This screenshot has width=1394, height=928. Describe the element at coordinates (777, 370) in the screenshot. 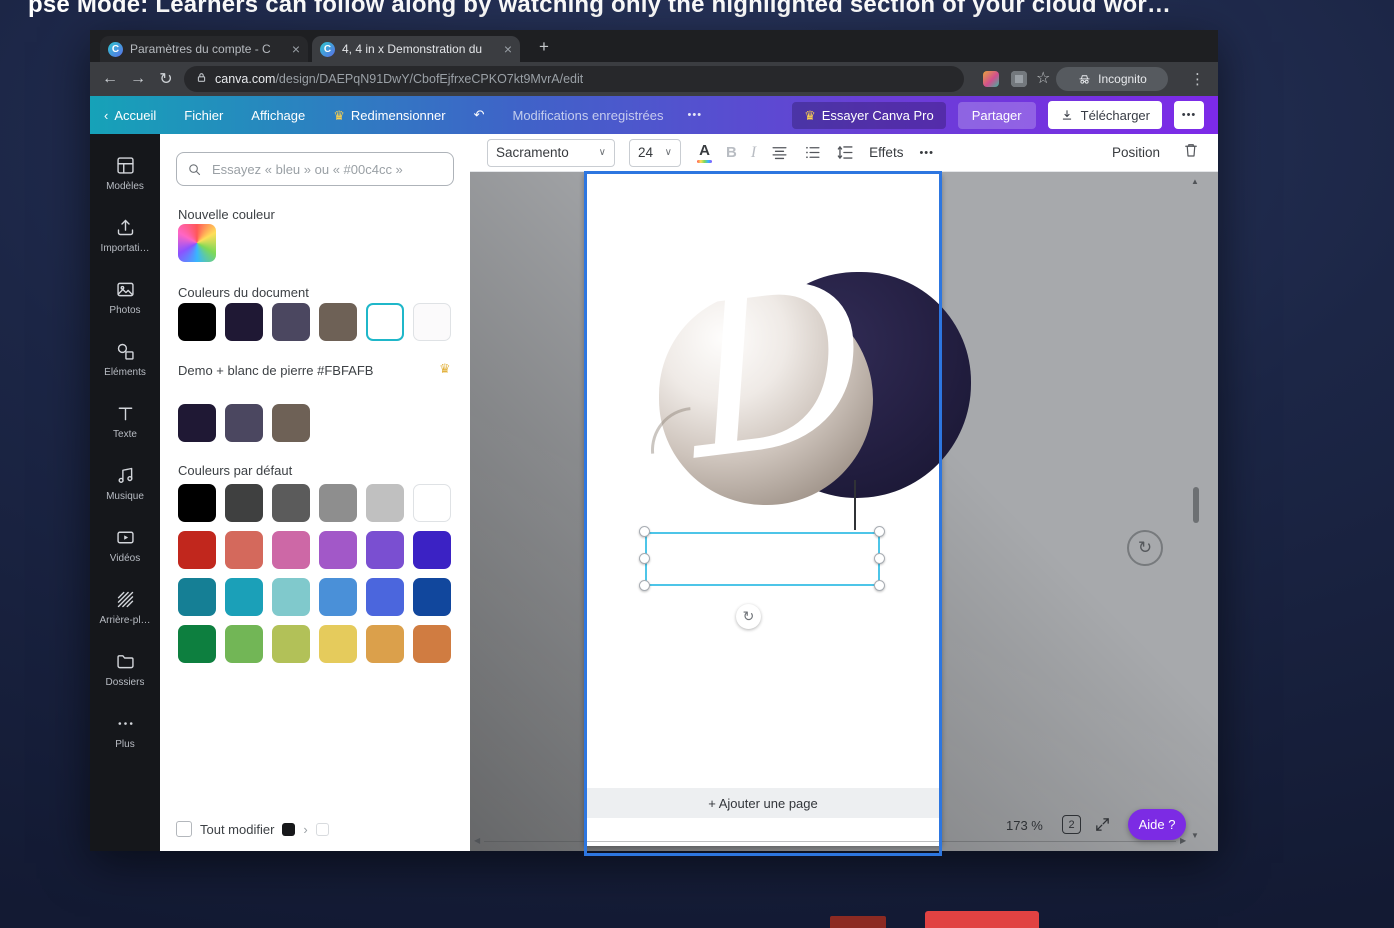

I see `monogram-letter: D` at that location.